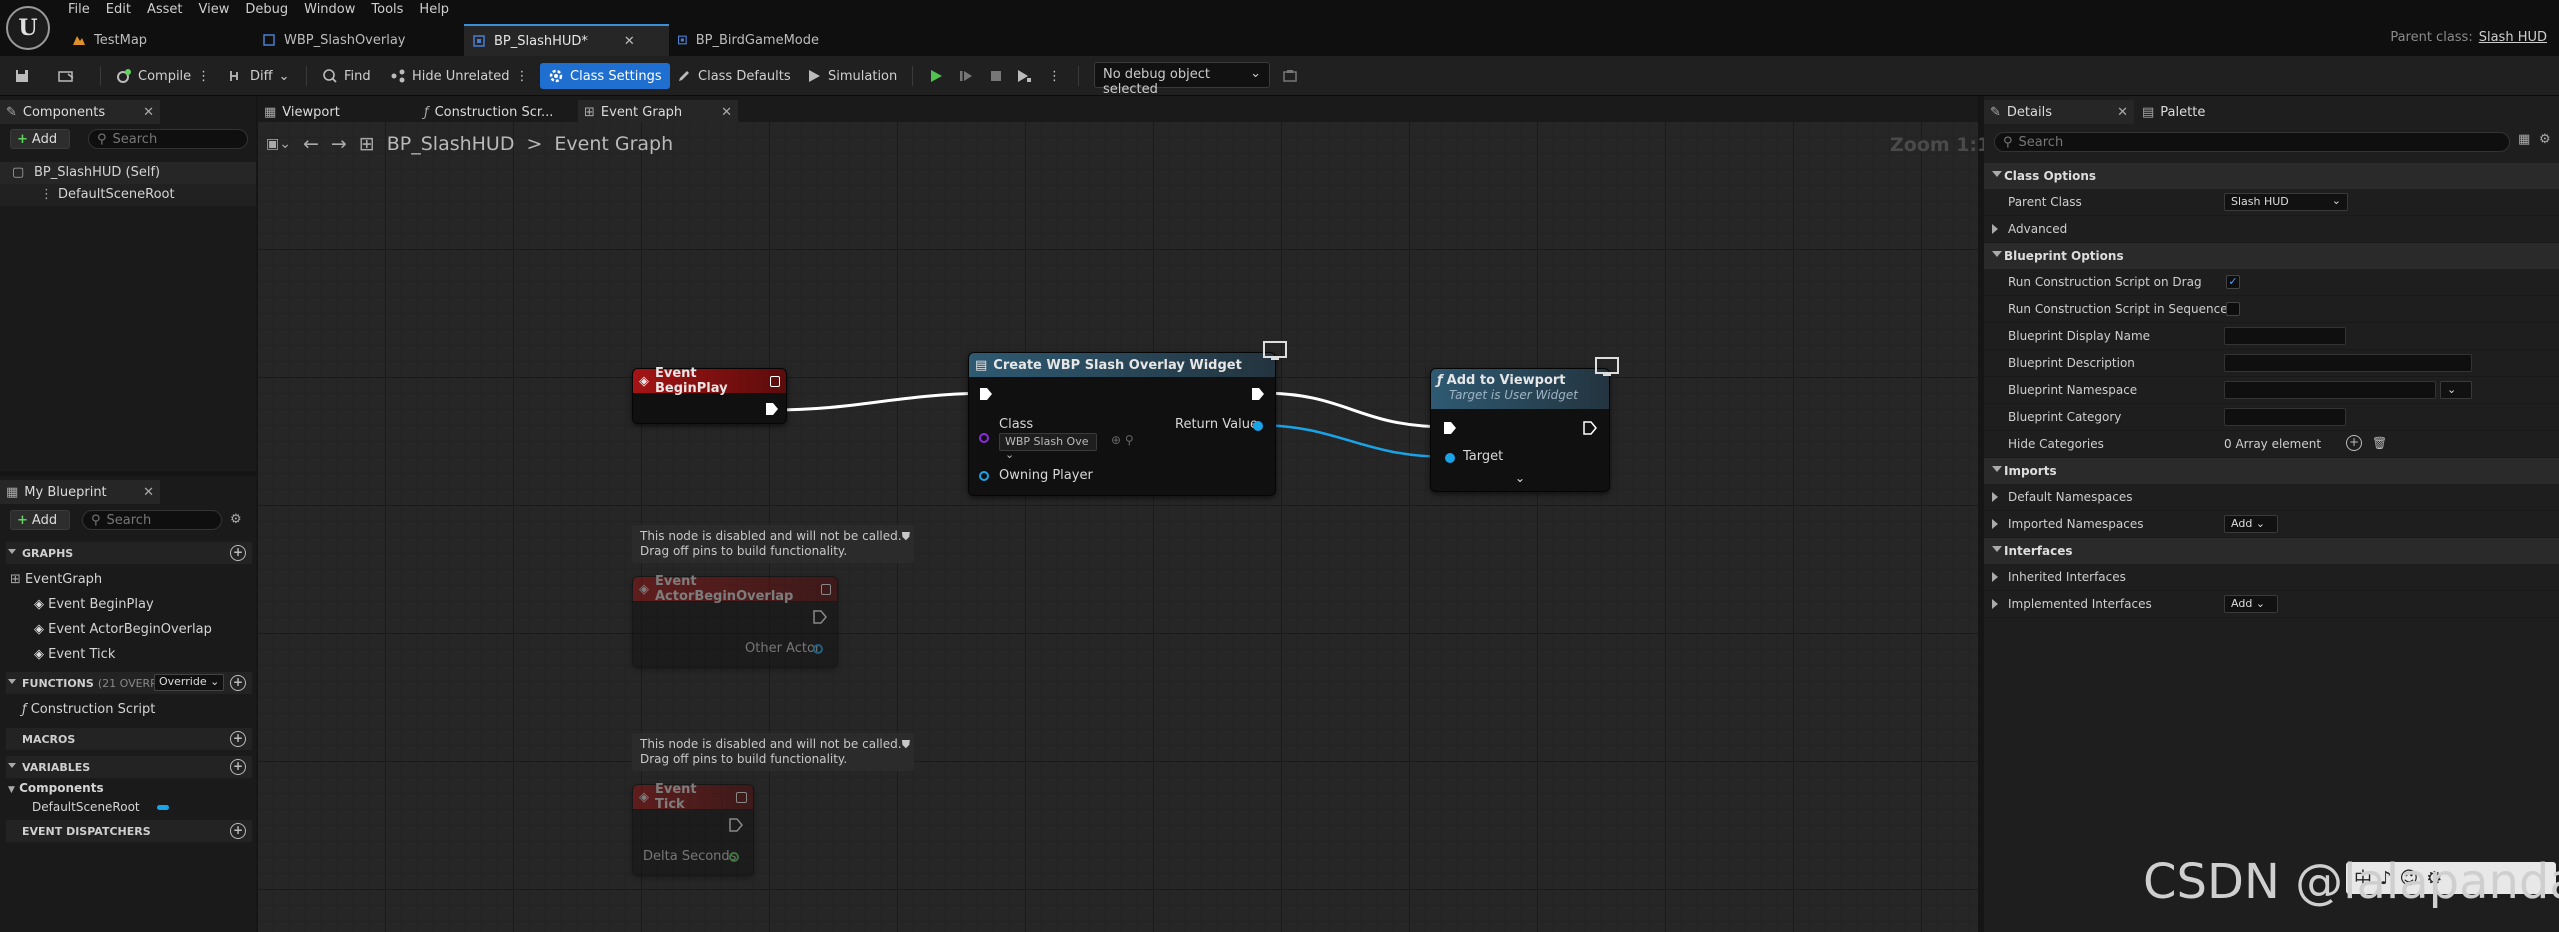  What do you see at coordinates (22, 76) in the screenshot?
I see `save-button` at bounding box center [22, 76].